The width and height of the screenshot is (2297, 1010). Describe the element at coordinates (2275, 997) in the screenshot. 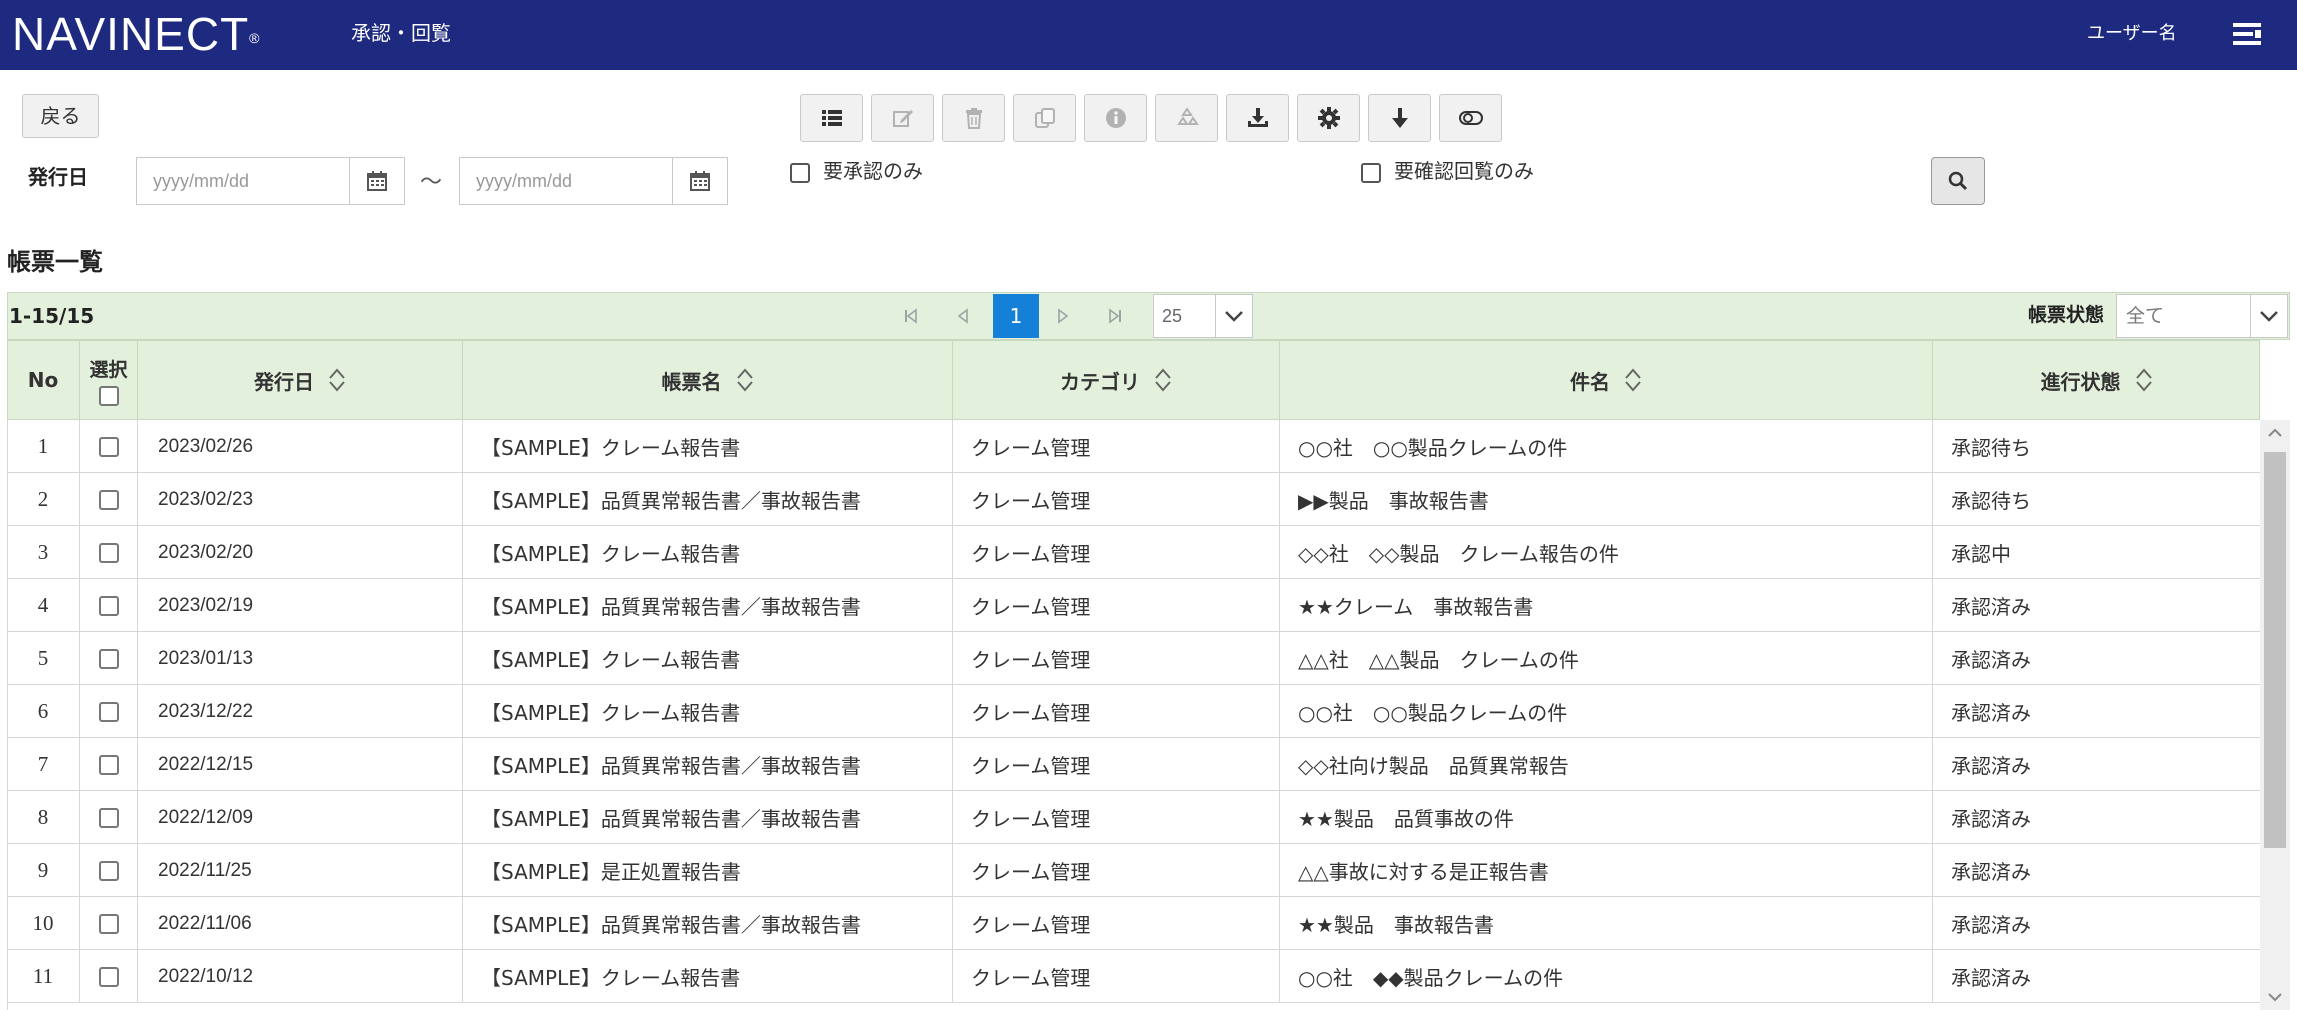

I see `scroll-down-icon` at that location.